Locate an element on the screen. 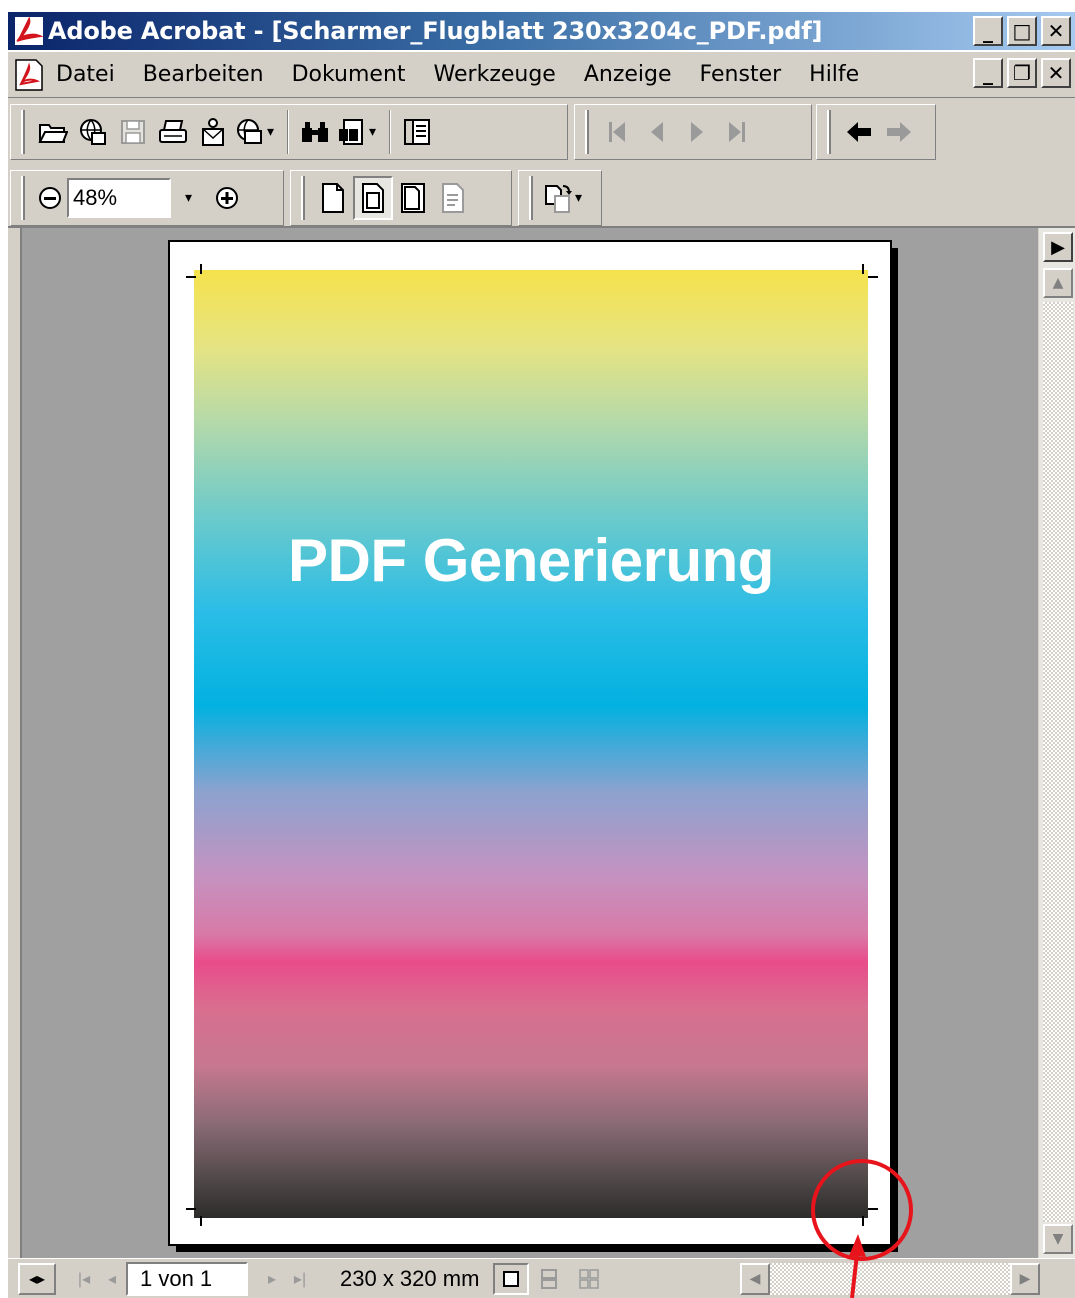 This screenshot has width=1075, height=1298. zoom-input: 48% is located at coordinates (119, 198).